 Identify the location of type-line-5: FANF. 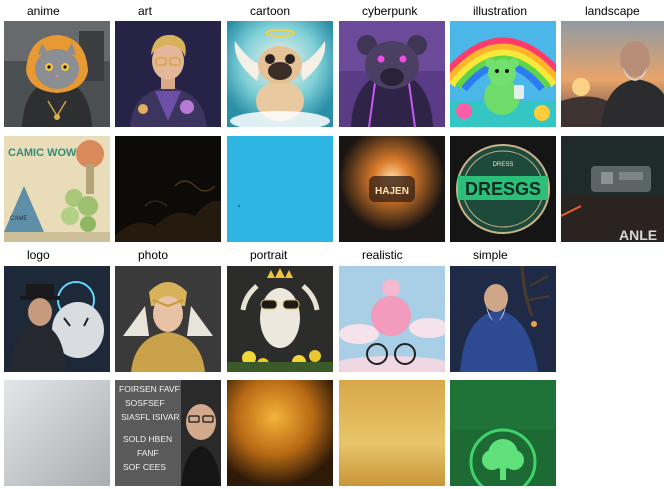
(148, 453).